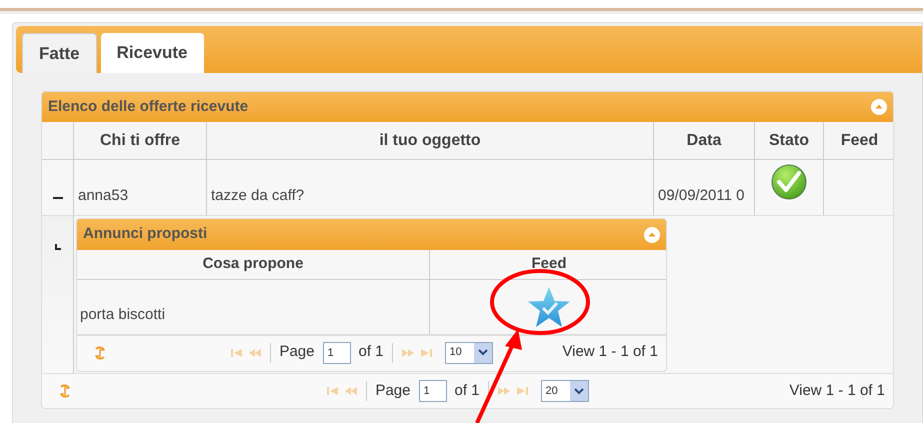  What do you see at coordinates (564, 391) in the screenshot?
I see `page-size-select: 20` at bounding box center [564, 391].